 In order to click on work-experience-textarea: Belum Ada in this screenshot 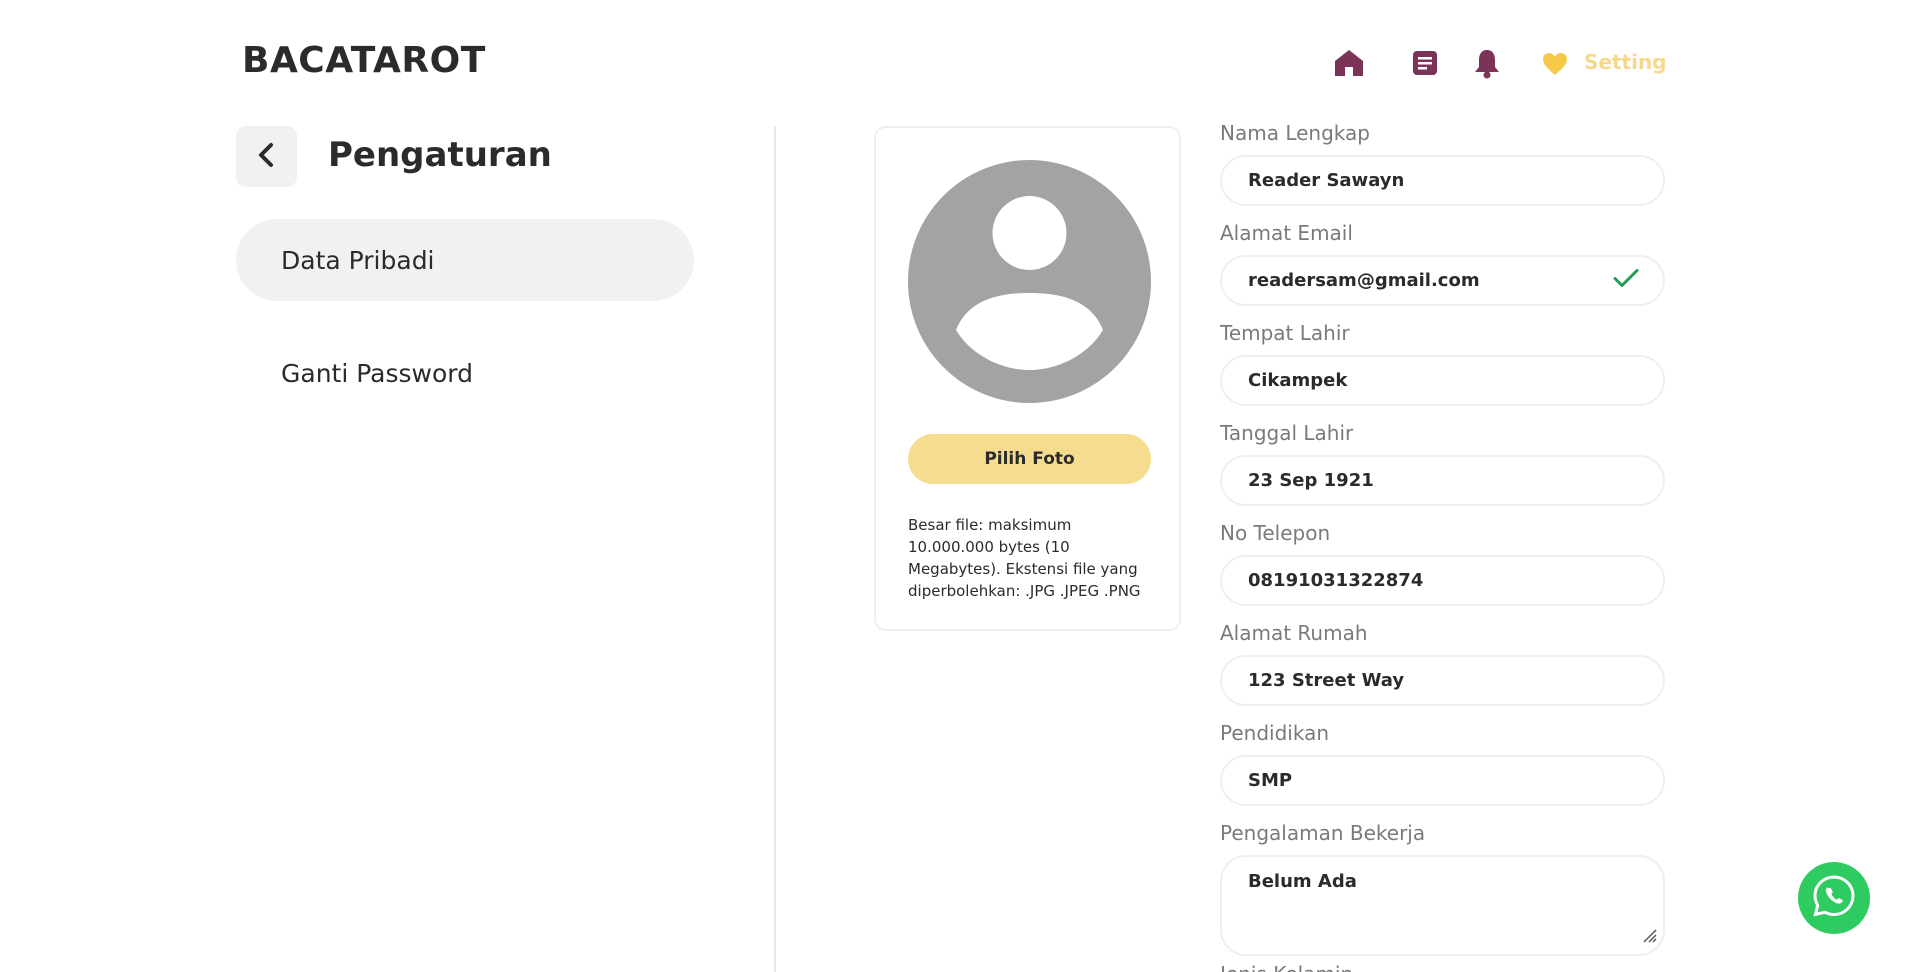, I will do `click(1442, 905)`.